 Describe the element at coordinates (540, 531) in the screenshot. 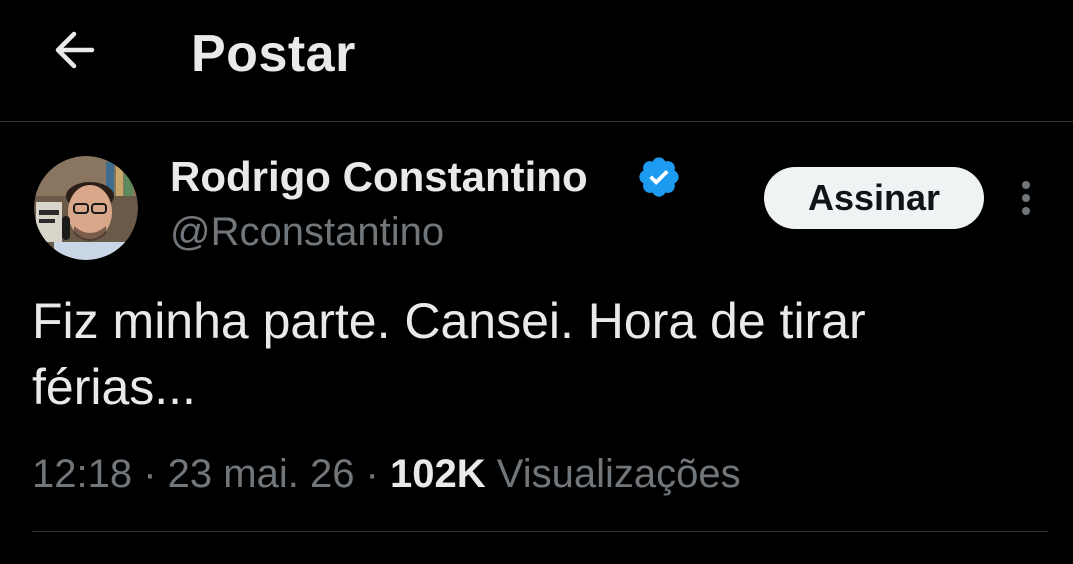

I see `divider` at that location.